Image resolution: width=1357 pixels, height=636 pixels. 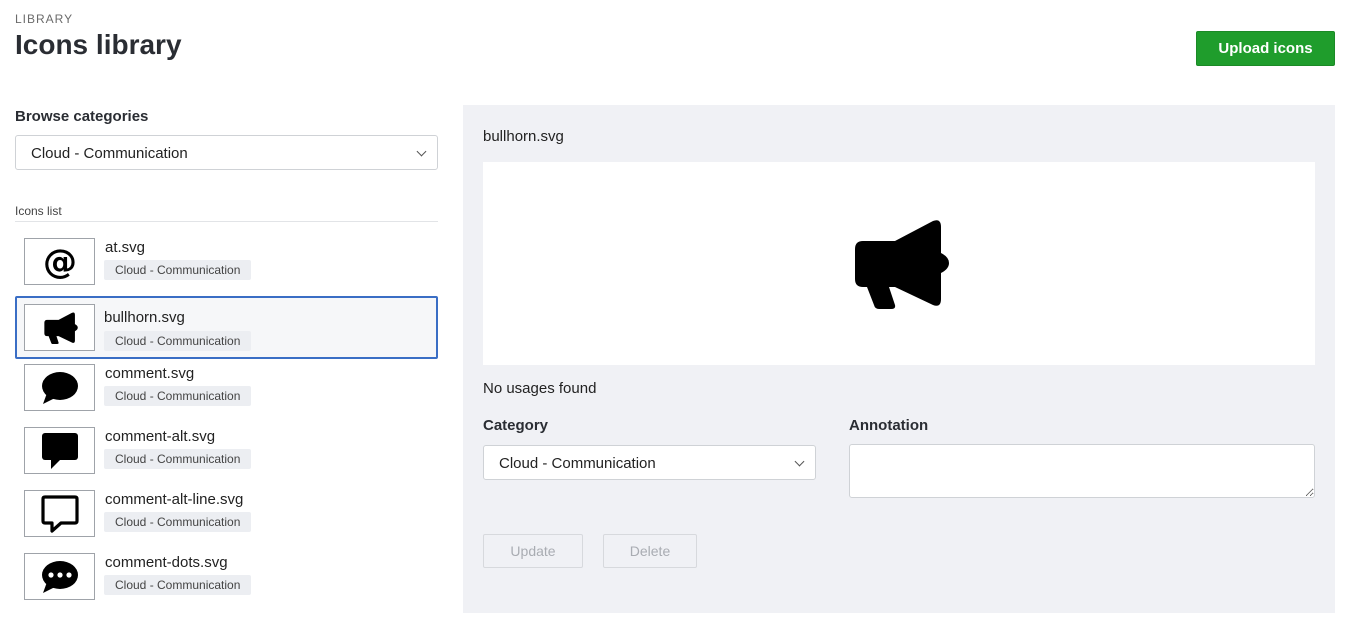 What do you see at coordinates (226, 327) in the screenshot?
I see `list-item-bullhorn: bullhorn.svg Cloud - Communication` at bounding box center [226, 327].